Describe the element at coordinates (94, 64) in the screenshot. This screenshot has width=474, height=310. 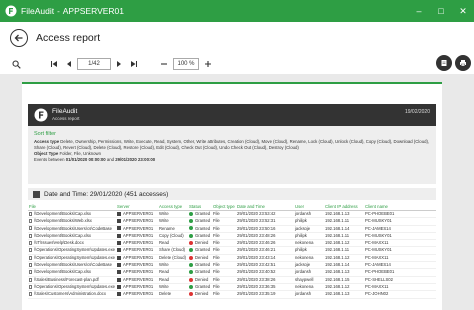
I see `page-number-input: 1/42` at that location.